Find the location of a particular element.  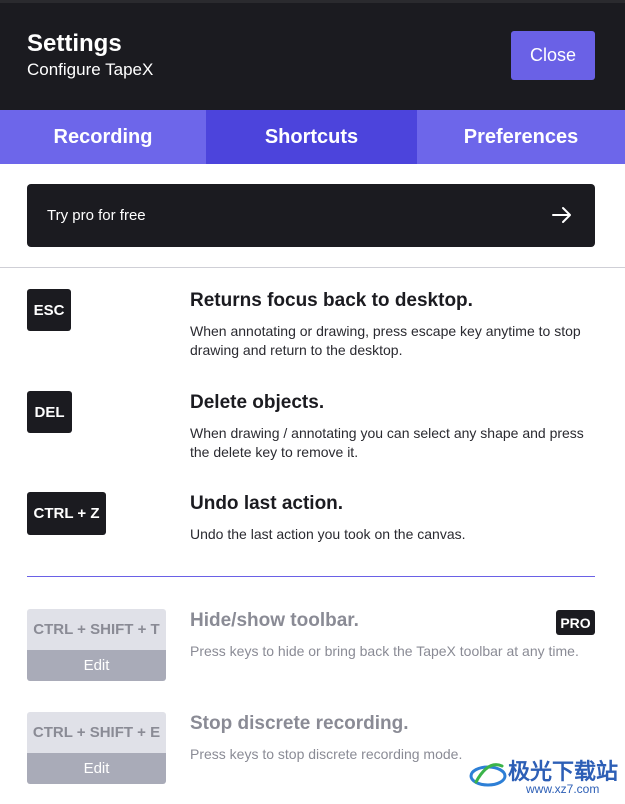

key-combo: CTRL + SHIFT + T is located at coordinates (96, 629).